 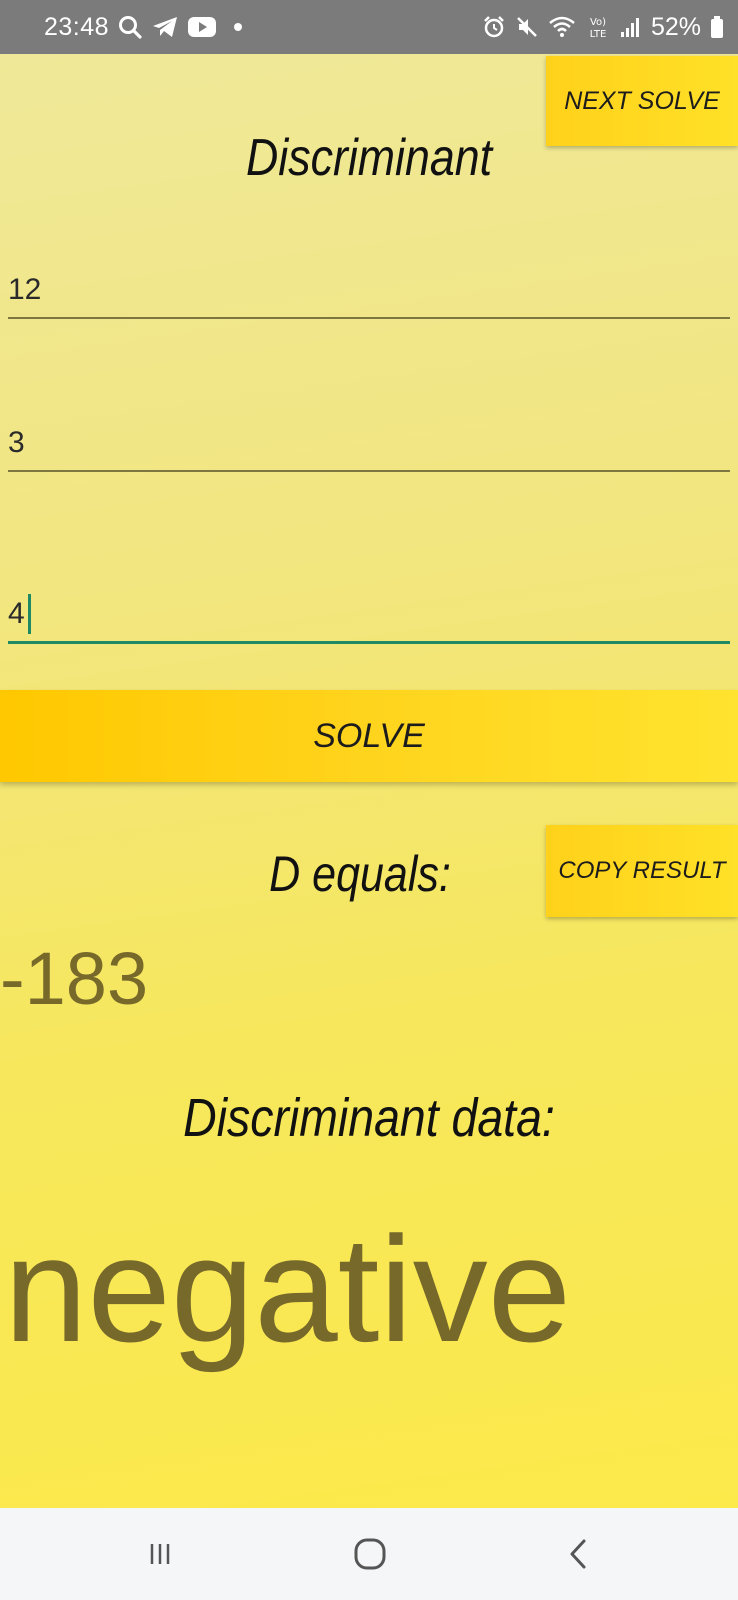 What do you see at coordinates (369, 736) in the screenshot?
I see `solve-button: SOLVE` at bounding box center [369, 736].